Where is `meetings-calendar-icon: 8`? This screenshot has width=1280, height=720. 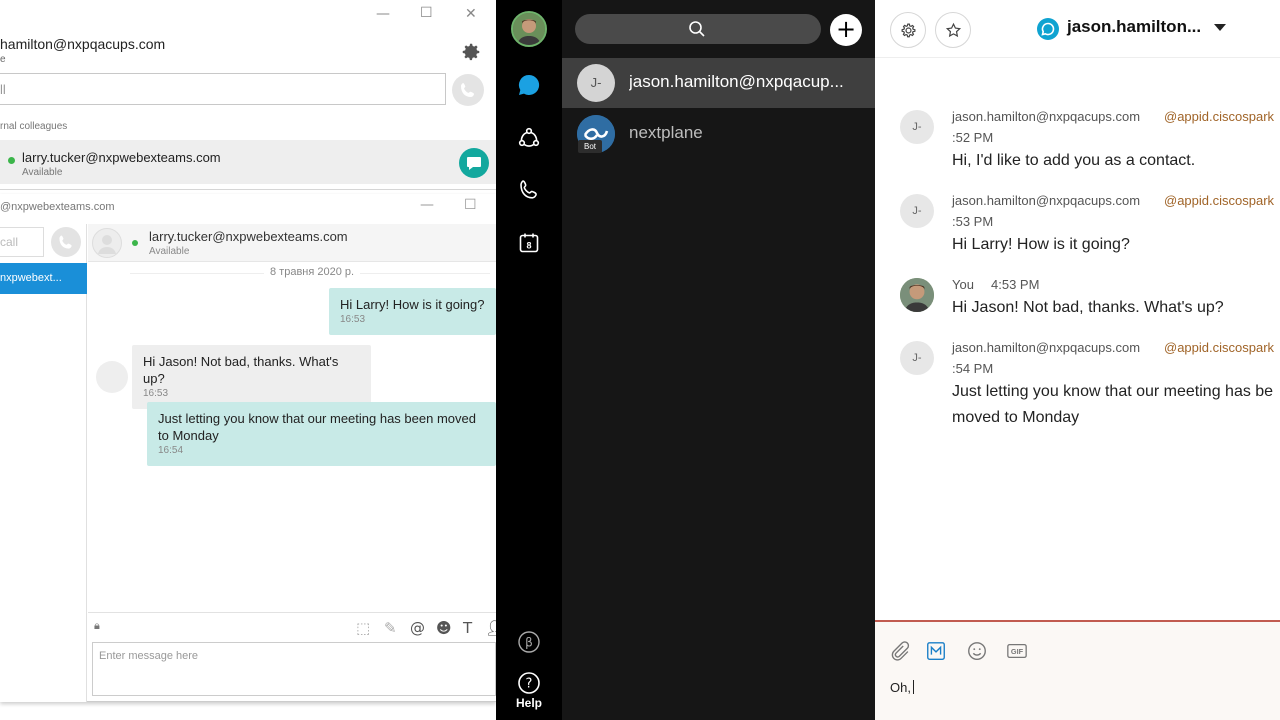 meetings-calendar-icon: 8 is located at coordinates (529, 243).